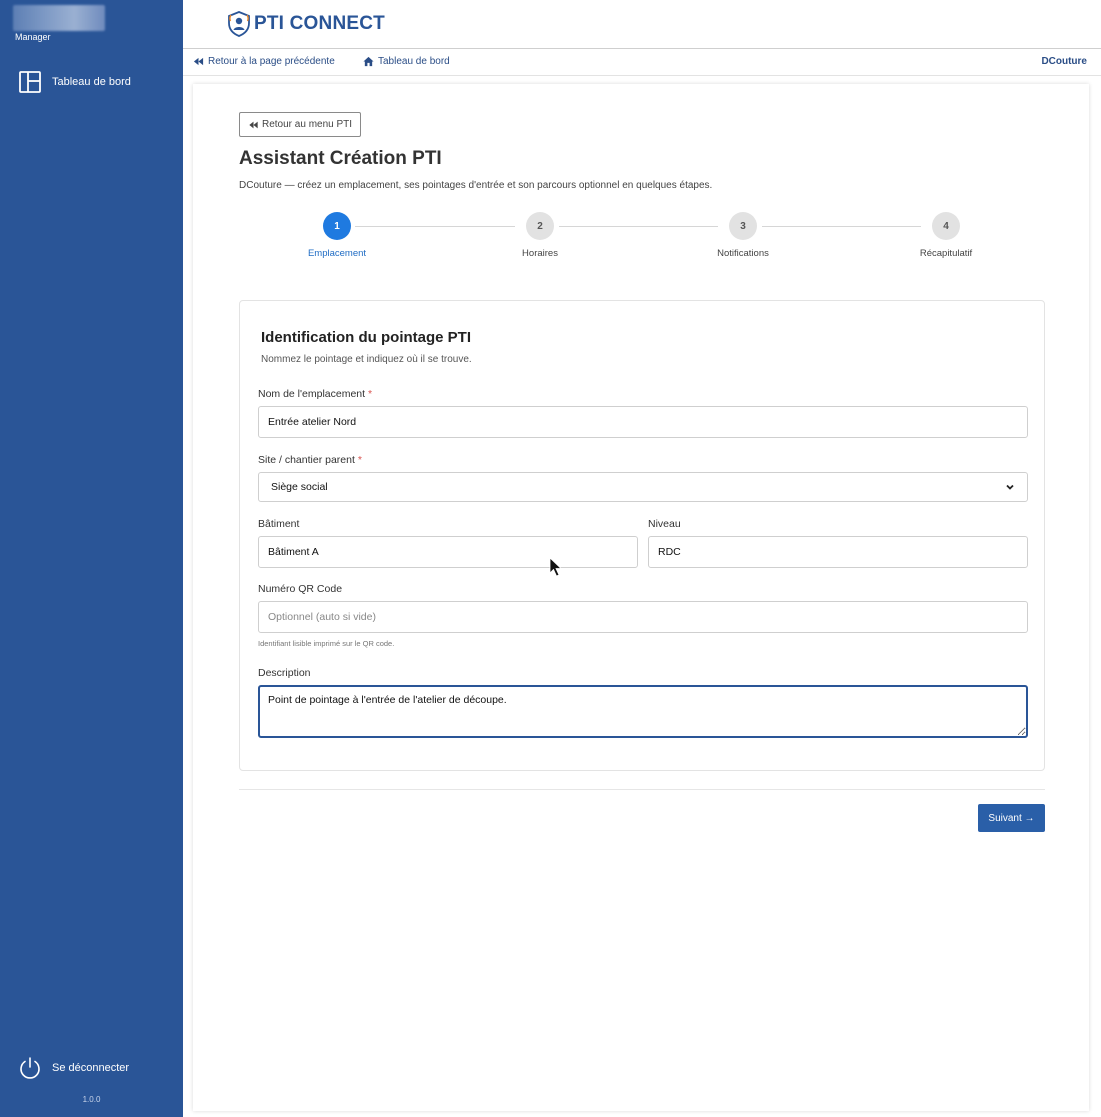 The height and width of the screenshot is (1117, 1101). Describe the element at coordinates (838, 552) in the screenshot. I see `level-input` at that location.